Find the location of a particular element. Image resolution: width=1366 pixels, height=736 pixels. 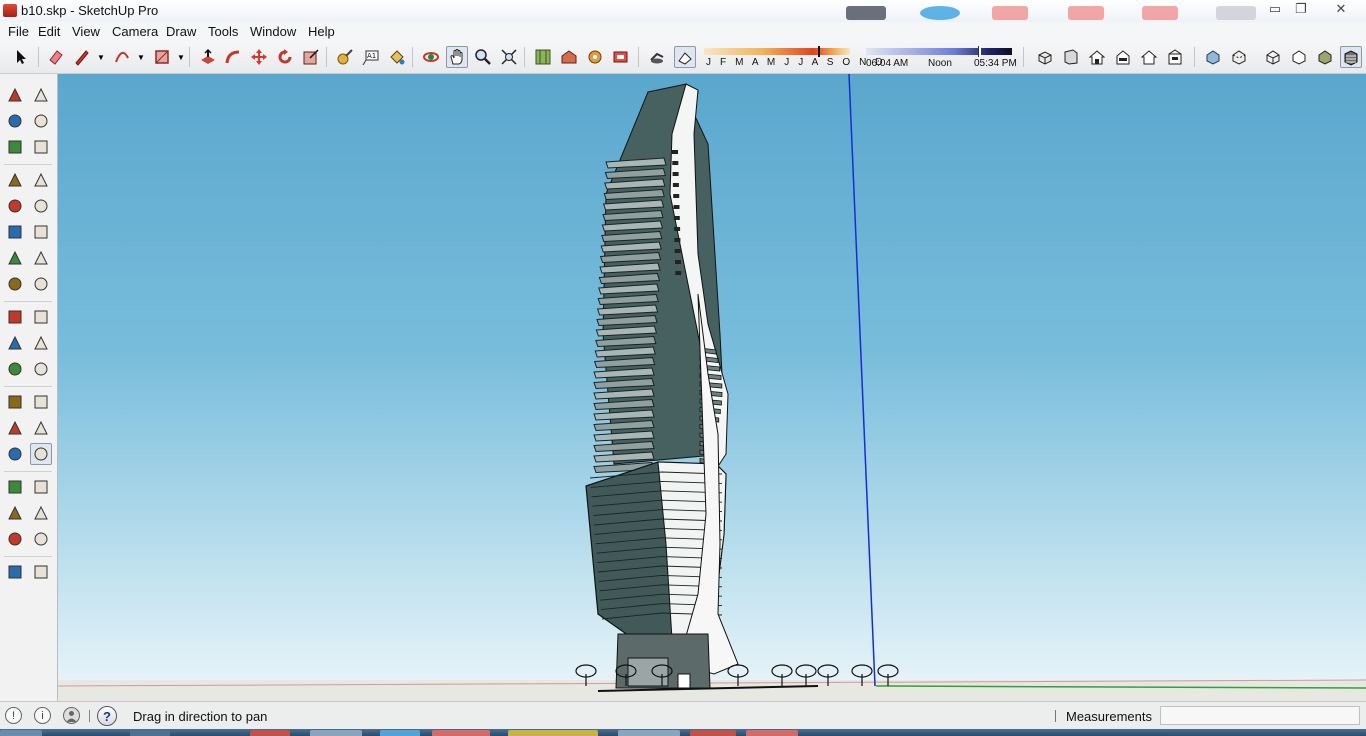

text-tool-button is located at coordinates (41, 402).